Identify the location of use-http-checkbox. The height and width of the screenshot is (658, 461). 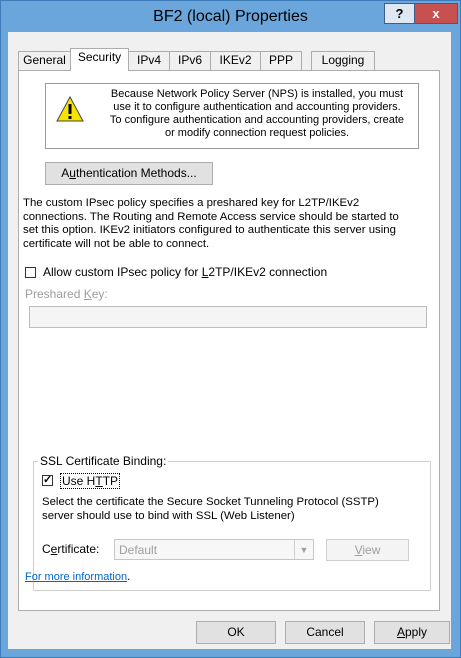
(47, 479).